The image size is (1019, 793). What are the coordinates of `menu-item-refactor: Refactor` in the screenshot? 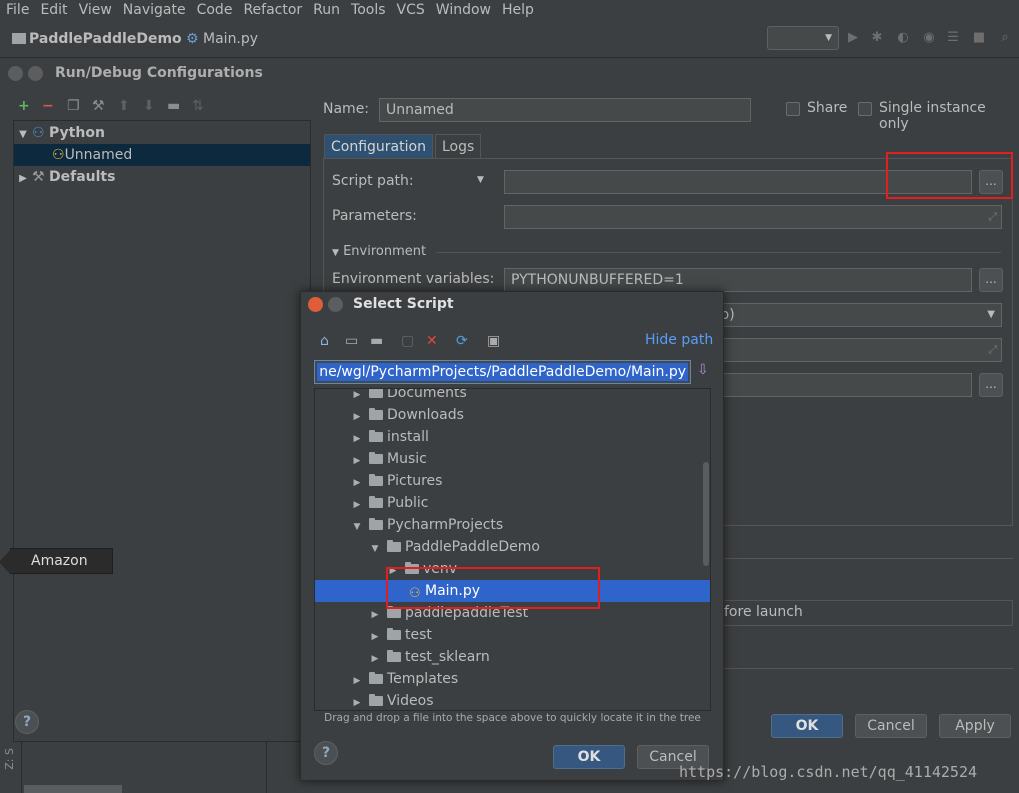 It's located at (272, 10).